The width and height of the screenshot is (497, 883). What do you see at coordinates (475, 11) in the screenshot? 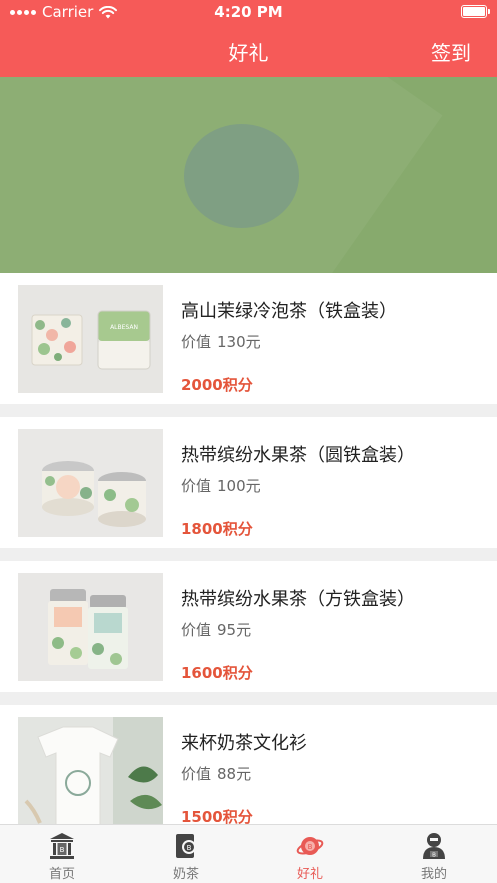
I see `battery-icon` at bounding box center [475, 11].